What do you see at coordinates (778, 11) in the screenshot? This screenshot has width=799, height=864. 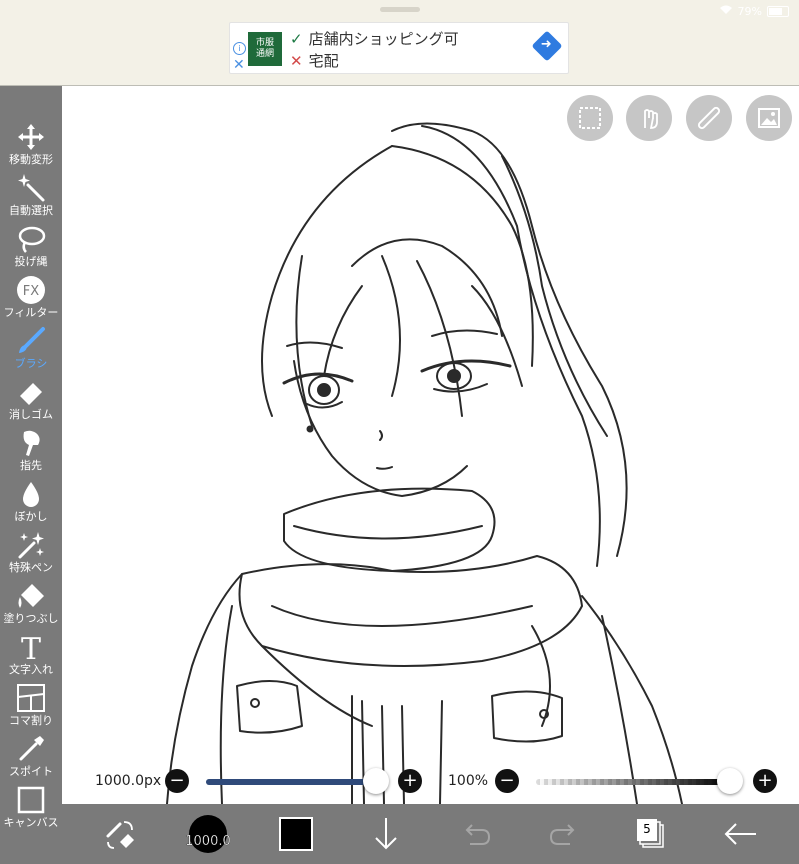 I see `battery-icon` at bounding box center [778, 11].